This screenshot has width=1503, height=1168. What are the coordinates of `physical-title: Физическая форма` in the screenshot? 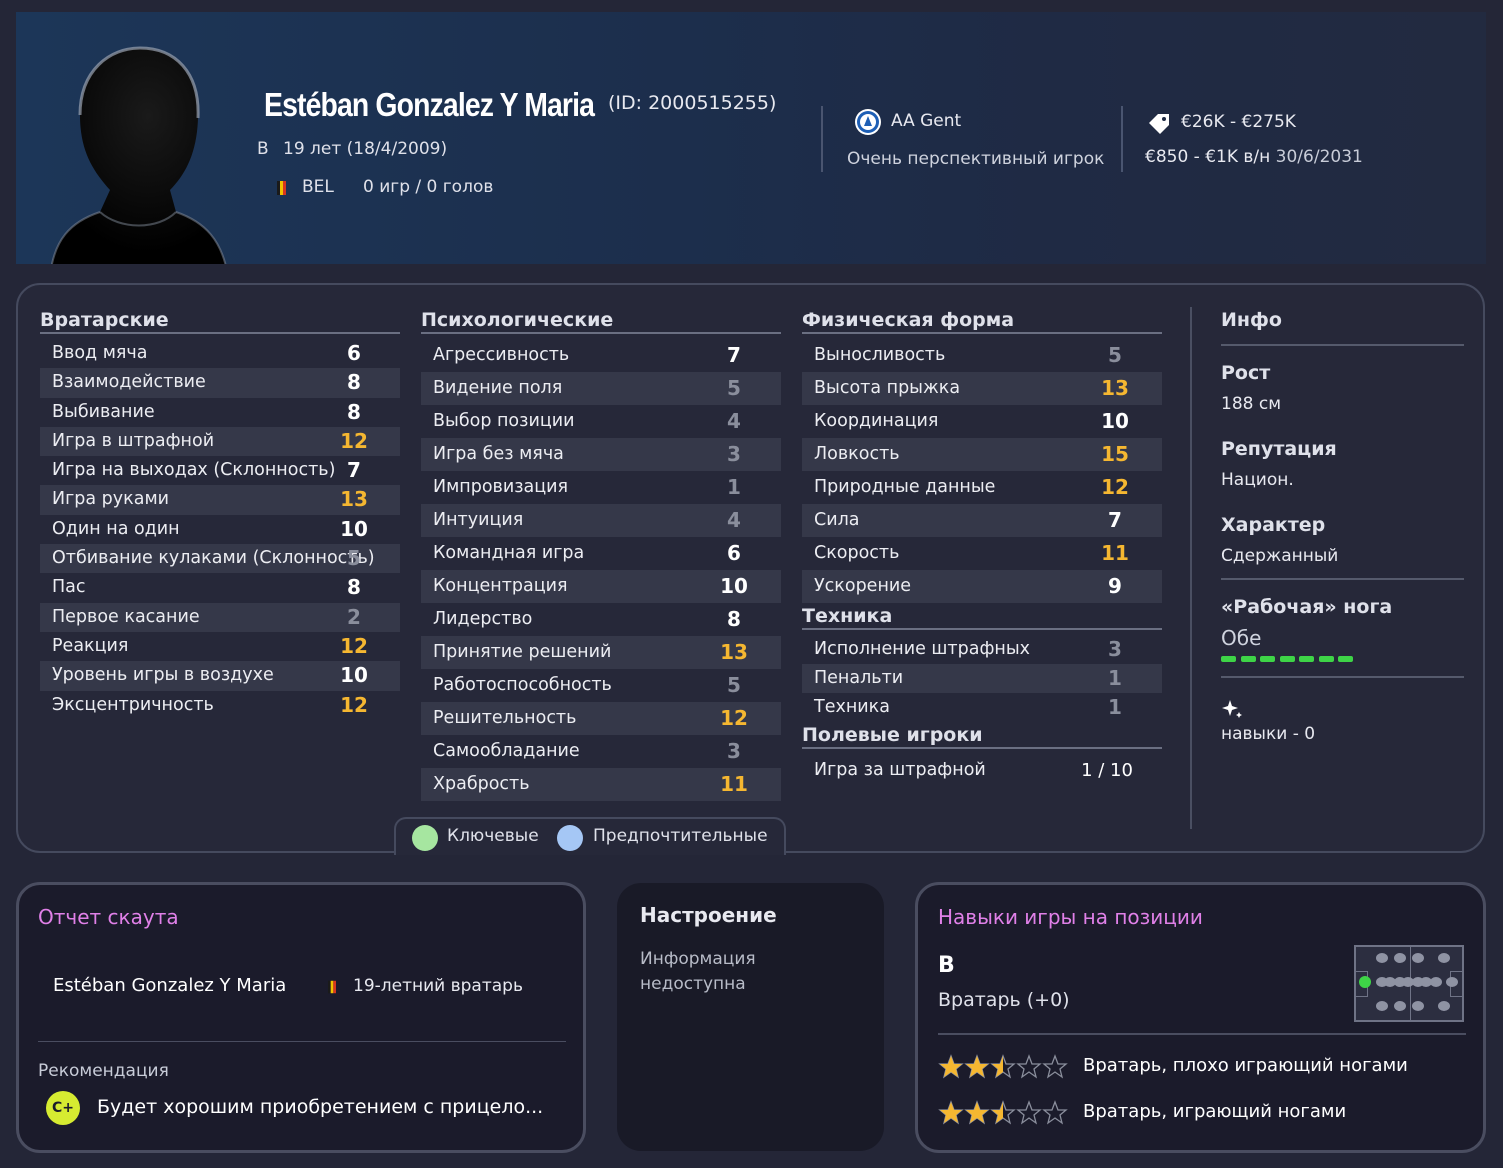 It's located at (982, 320).